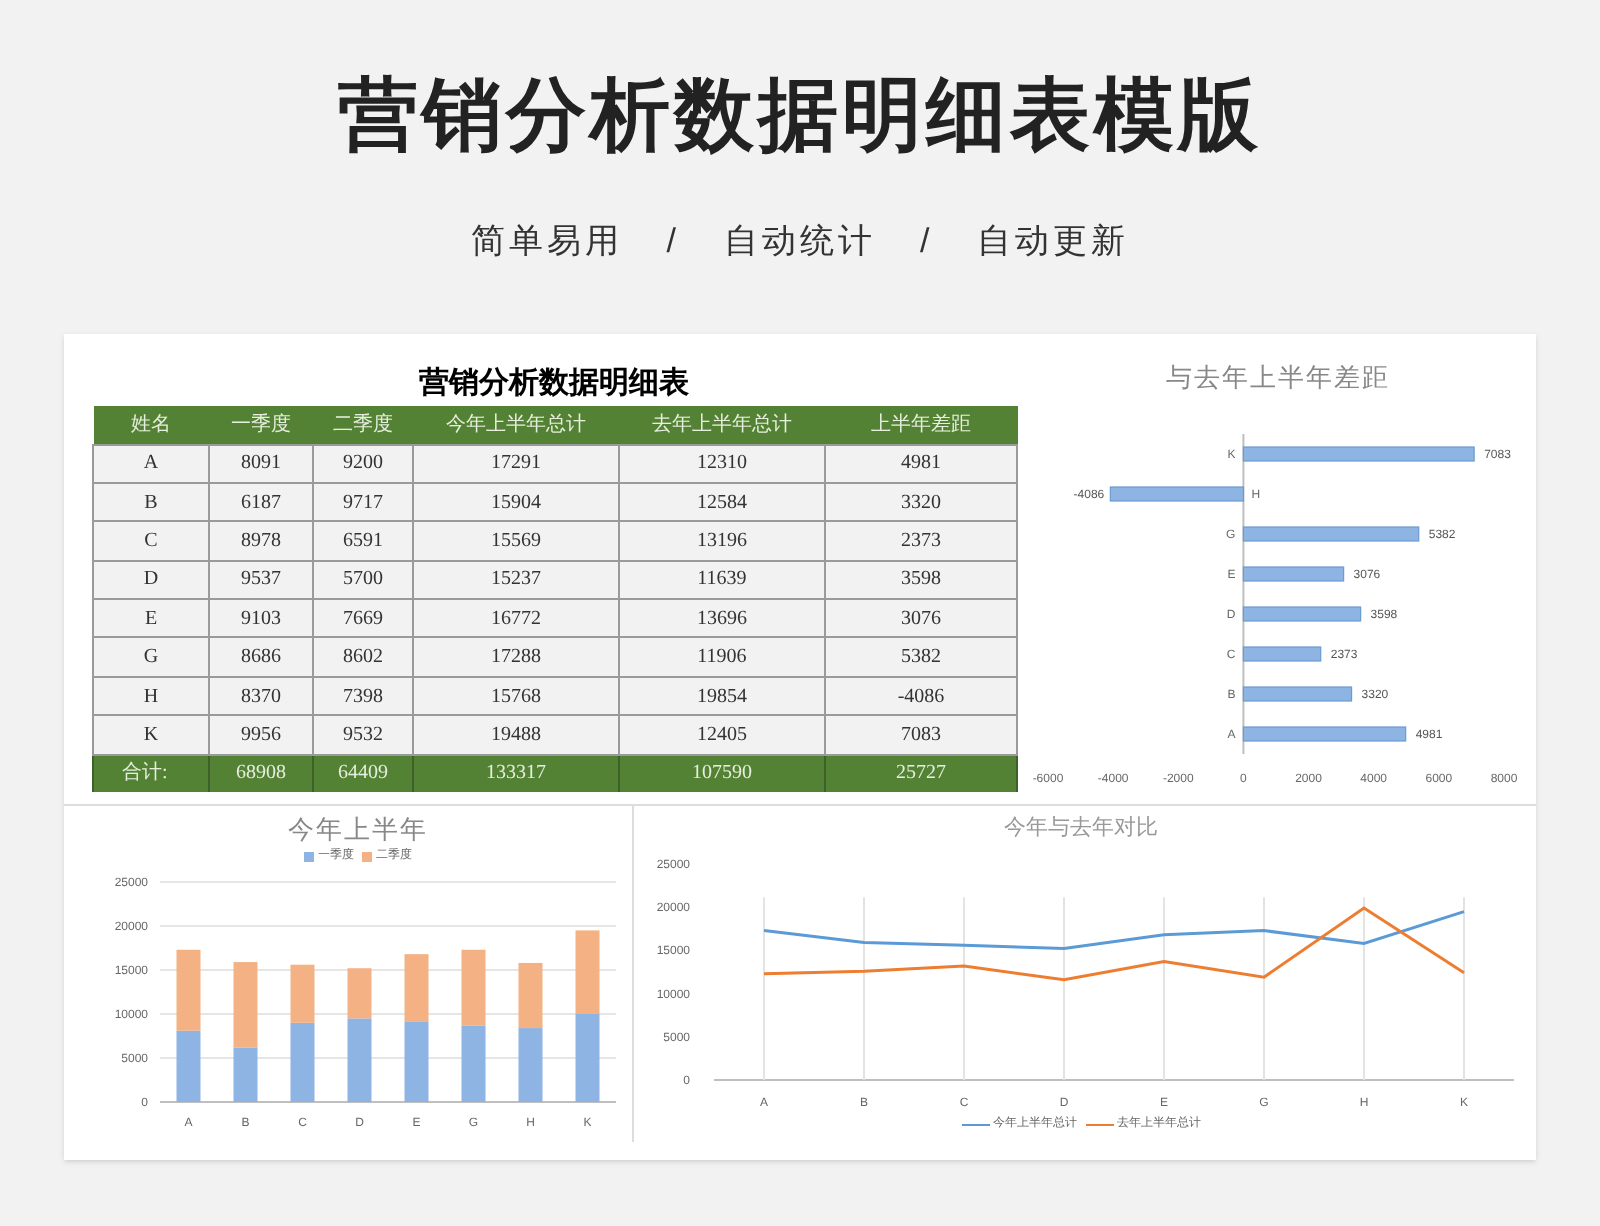  What do you see at coordinates (516, 735) in the screenshot?
I see `table-cell: 19488` at bounding box center [516, 735].